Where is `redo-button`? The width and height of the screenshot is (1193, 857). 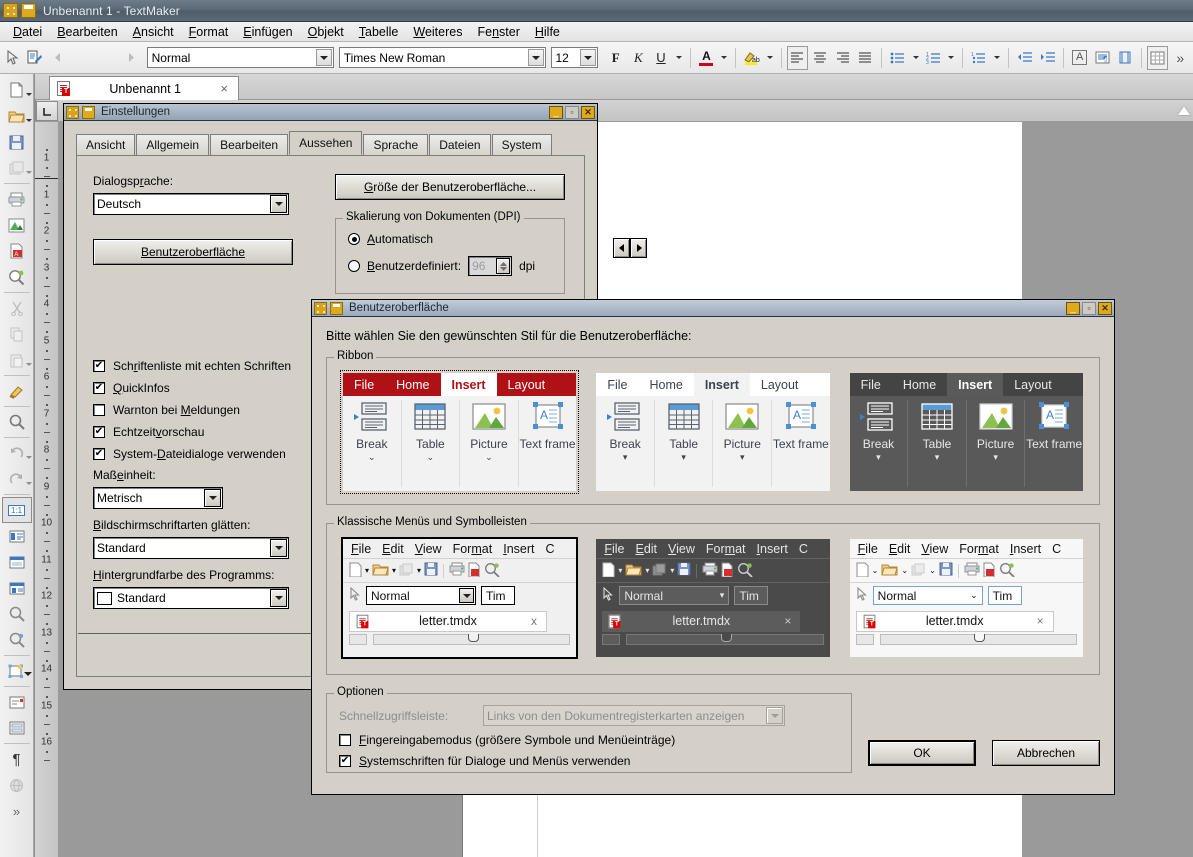 redo-button is located at coordinates (17, 479).